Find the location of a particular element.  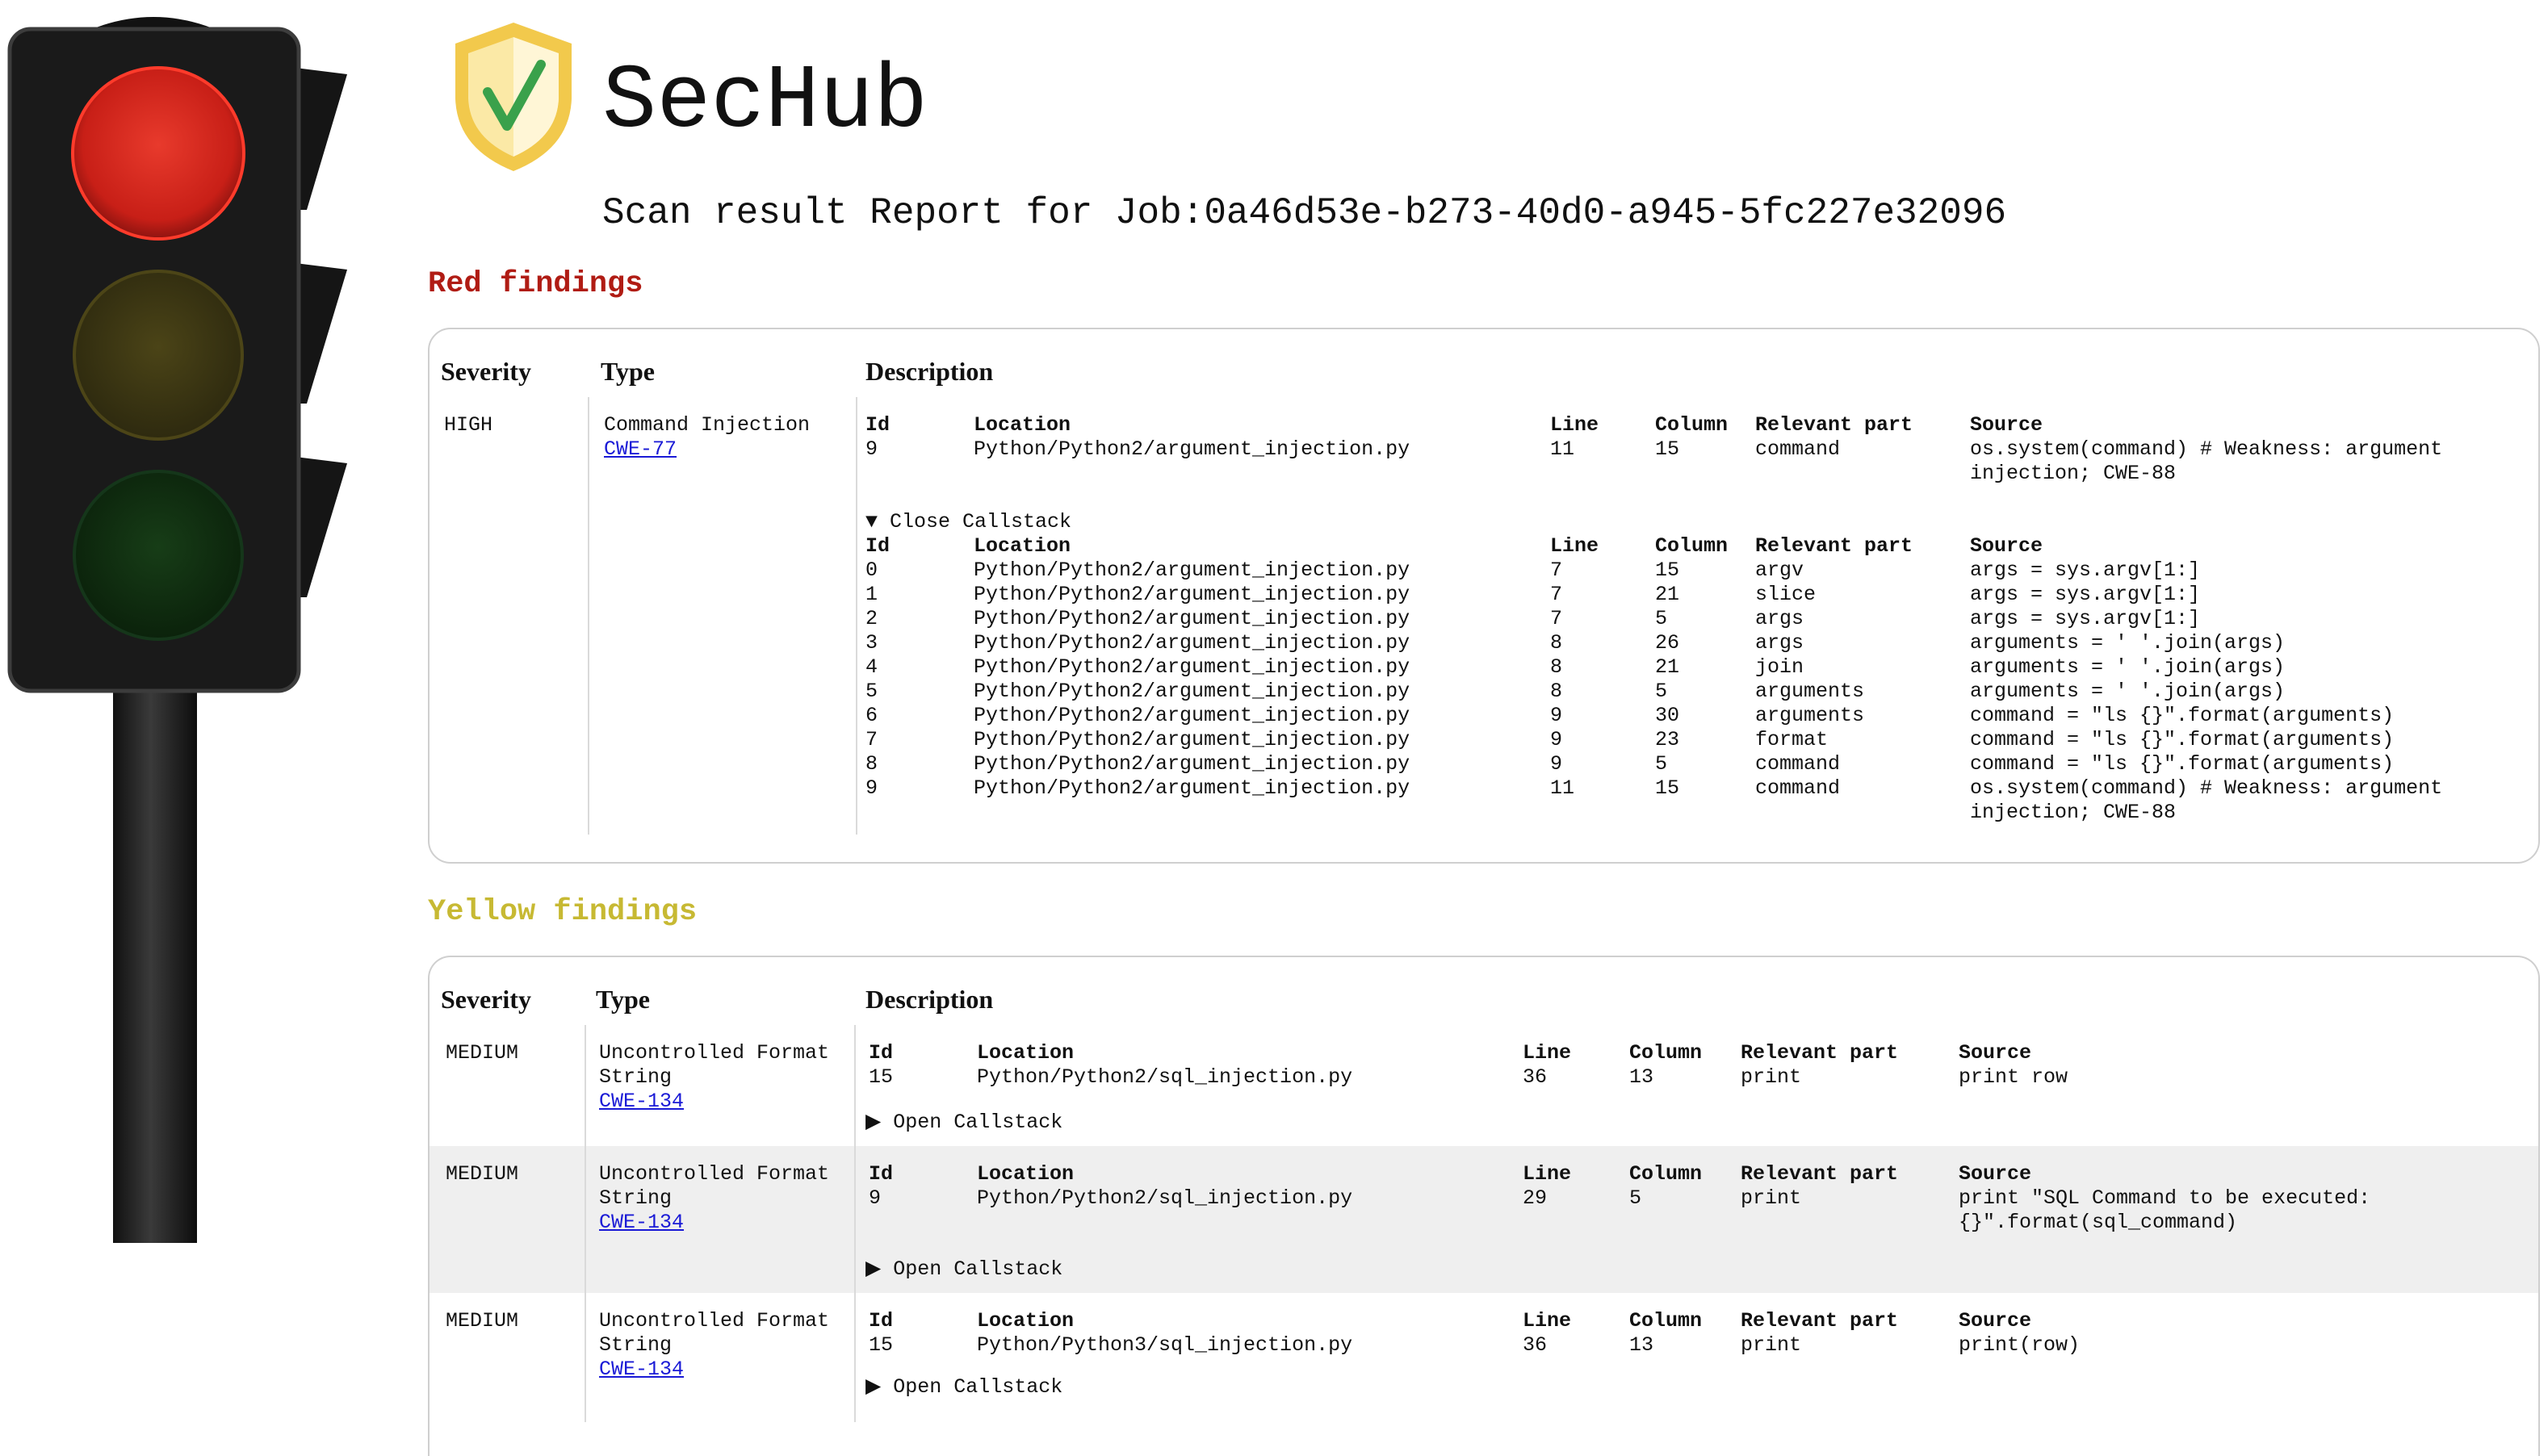

callstack-header-relevant: Relevant part is located at coordinates (1834, 546).